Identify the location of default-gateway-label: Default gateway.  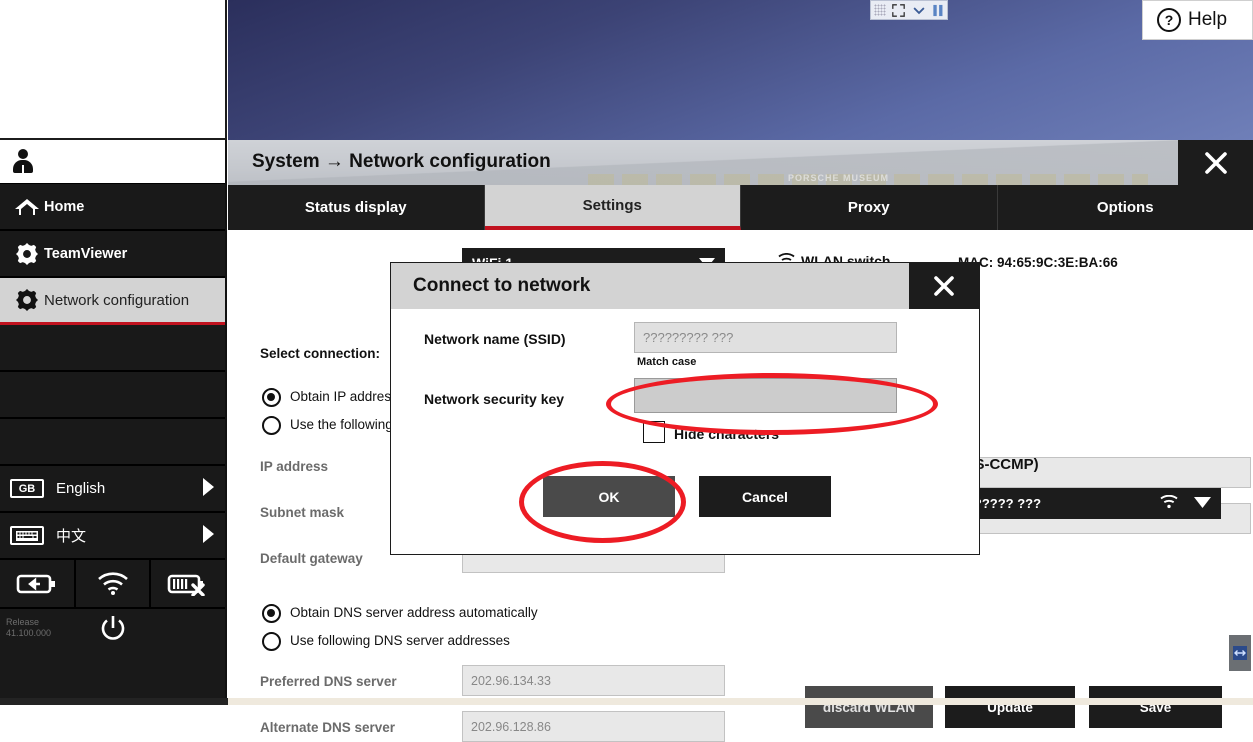
(311, 558).